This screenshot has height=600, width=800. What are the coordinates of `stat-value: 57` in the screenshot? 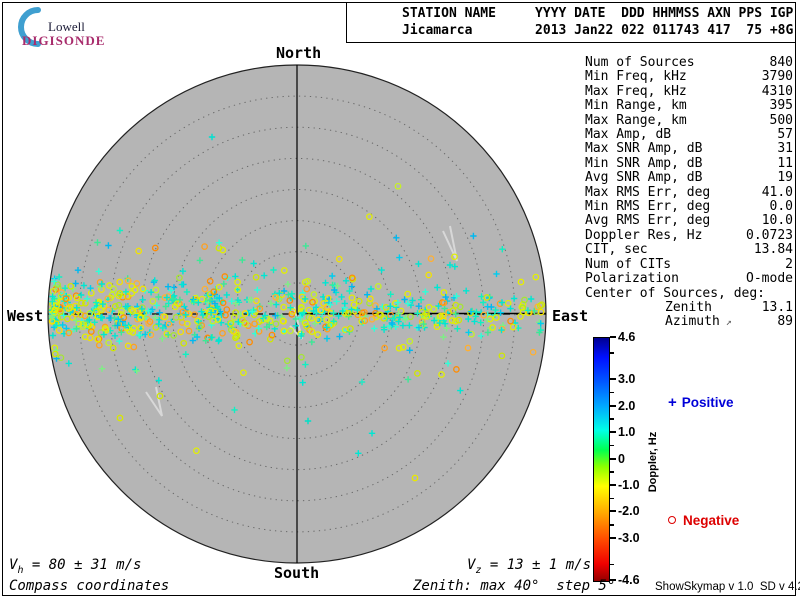 It's located at (785, 135).